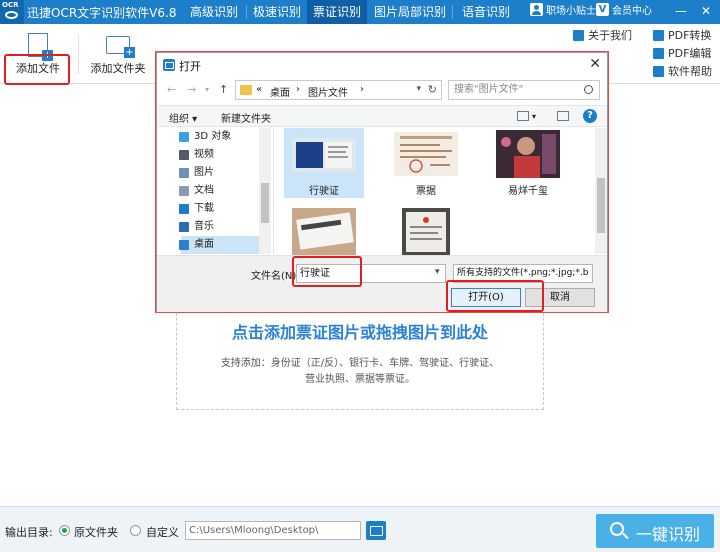 Image resolution: width=720 pixels, height=552 pixels. I want to click on file-item: 易烊千玺, so click(528, 163).